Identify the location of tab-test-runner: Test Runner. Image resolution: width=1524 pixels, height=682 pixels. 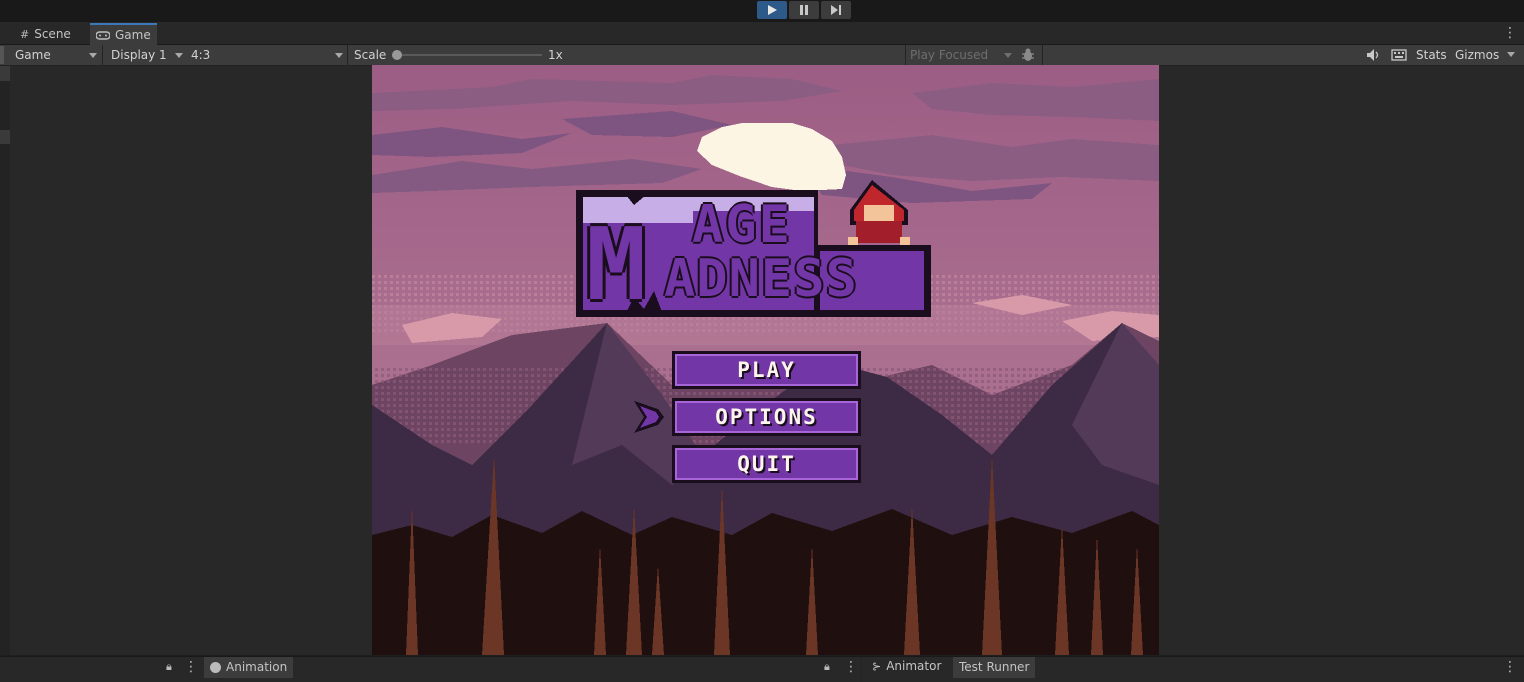
(994, 667).